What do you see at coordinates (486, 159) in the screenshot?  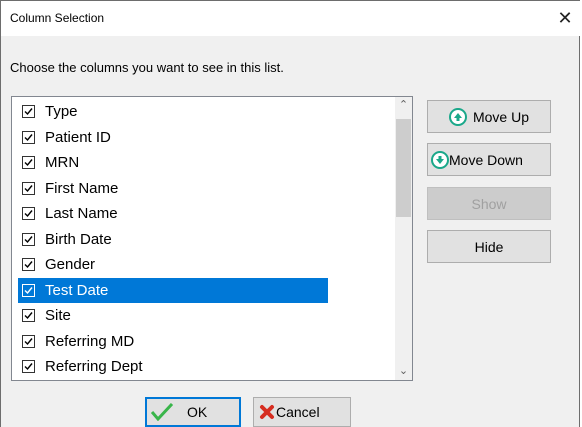 I see `move-down-label: Move Down` at bounding box center [486, 159].